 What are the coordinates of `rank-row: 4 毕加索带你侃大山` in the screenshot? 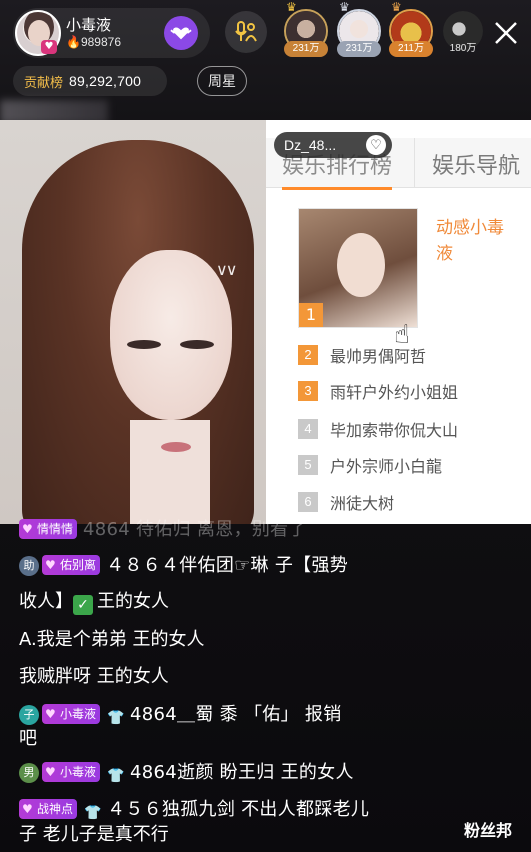 It's located at (378, 429).